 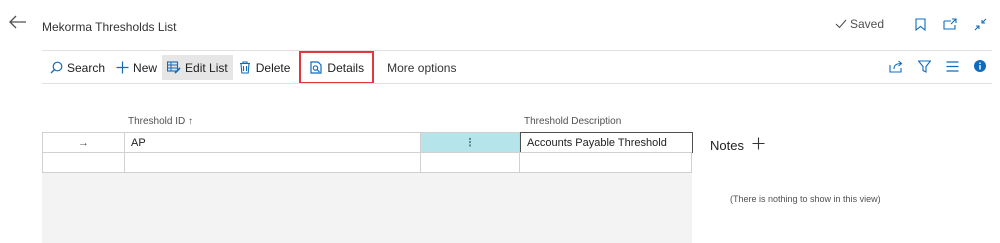 What do you see at coordinates (896, 66) in the screenshot?
I see `share-icon` at bounding box center [896, 66].